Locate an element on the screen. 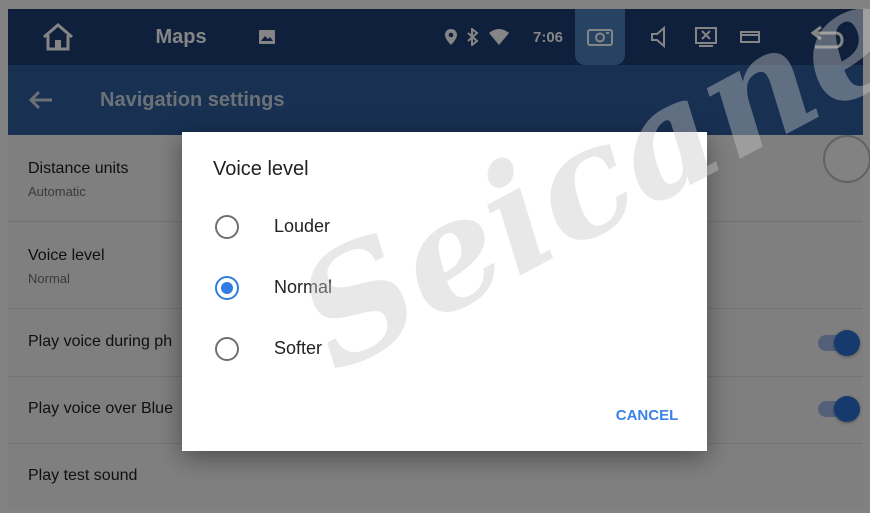 The width and height of the screenshot is (870, 513). radio-button-selected is located at coordinates (227, 288).